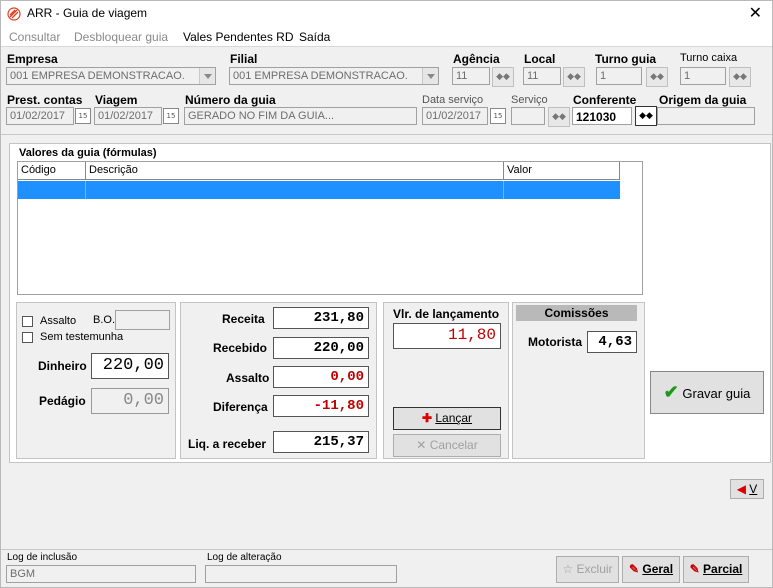  Describe the element at coordinates (130, 366) in the screenshot. I see `dinheiro-input: 220,00` at that location.